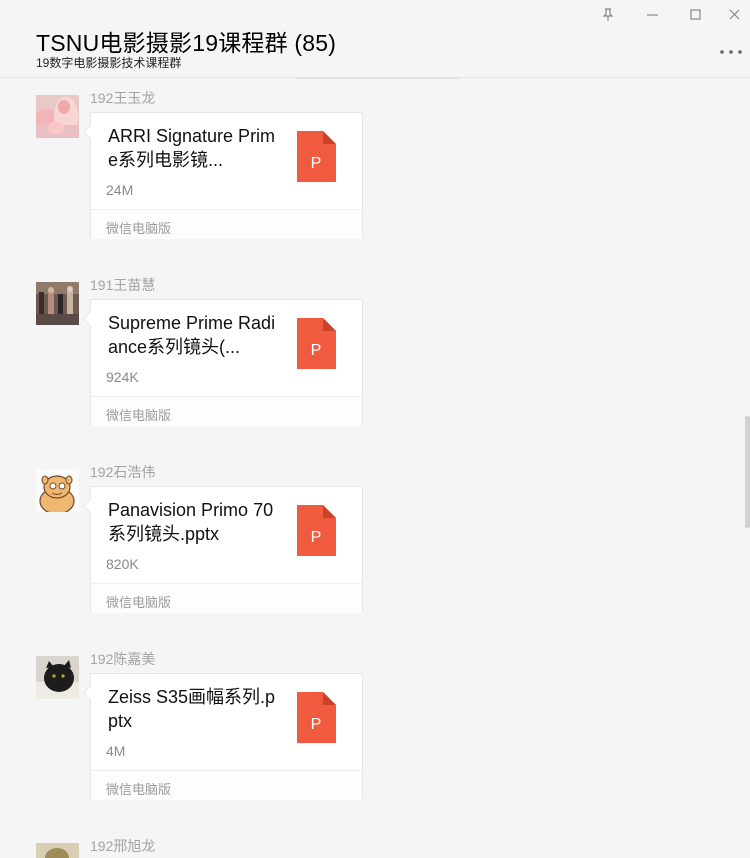 This screenshot has height=858, width=750. What do you see at coordinates (123, 659) in the screenshot?
I see `sender-name: 192陈嘉美` at bounding box center [123, 659].